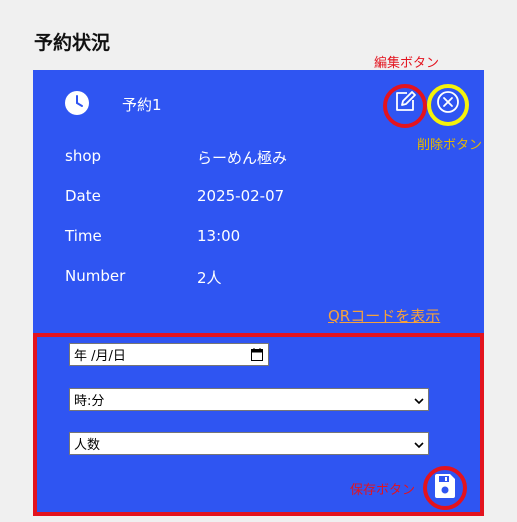  Describe the element at coordinates (383, 490) in the screenshot. I see `save-button-annotation: 保存ボタン` at that location.